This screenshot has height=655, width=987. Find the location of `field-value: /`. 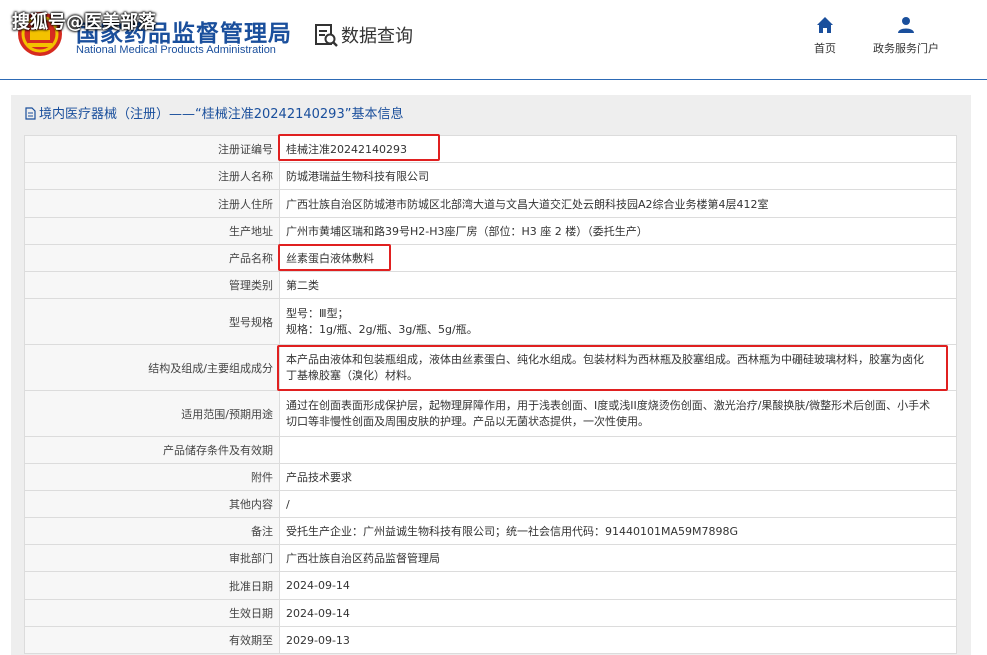

field-value: / is located at coordinates (618, 504).